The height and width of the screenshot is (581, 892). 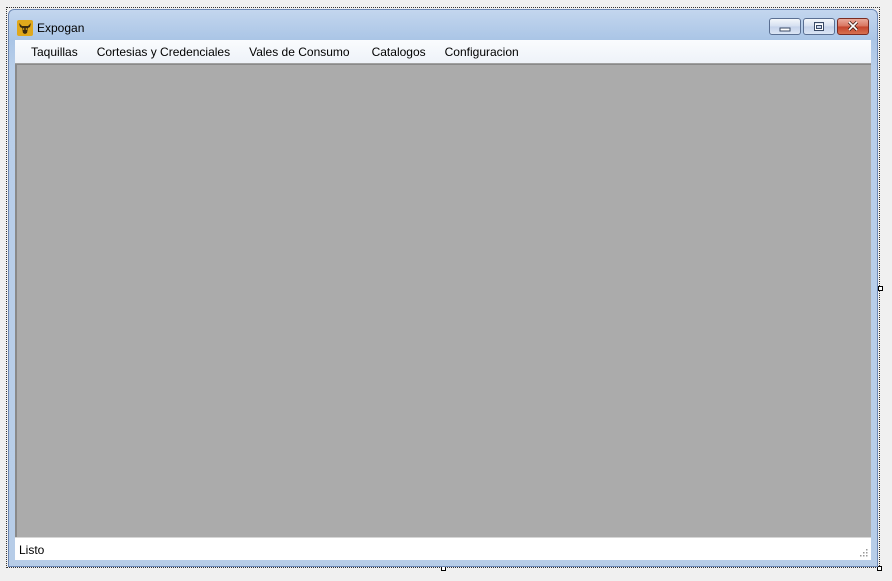 I want to click on window-title: Expogan, so click(x=61, y=28).